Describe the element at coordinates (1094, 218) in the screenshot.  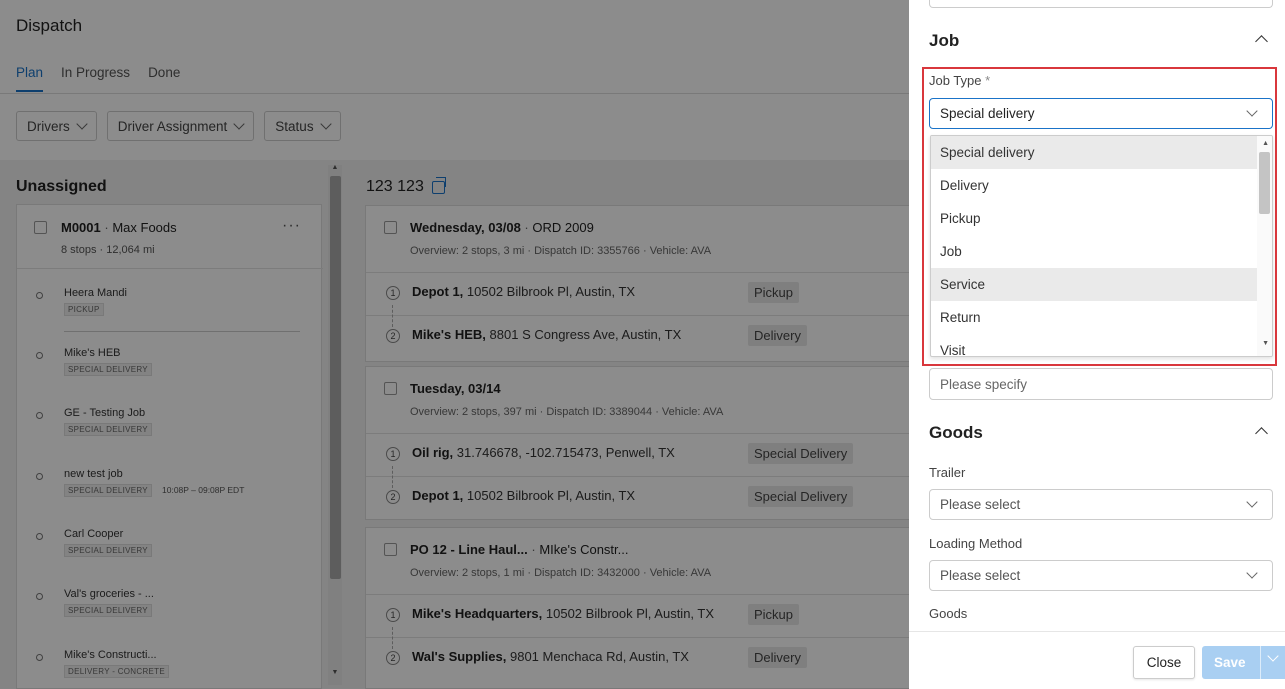
I see `job-type-option: Pickup` at that location.